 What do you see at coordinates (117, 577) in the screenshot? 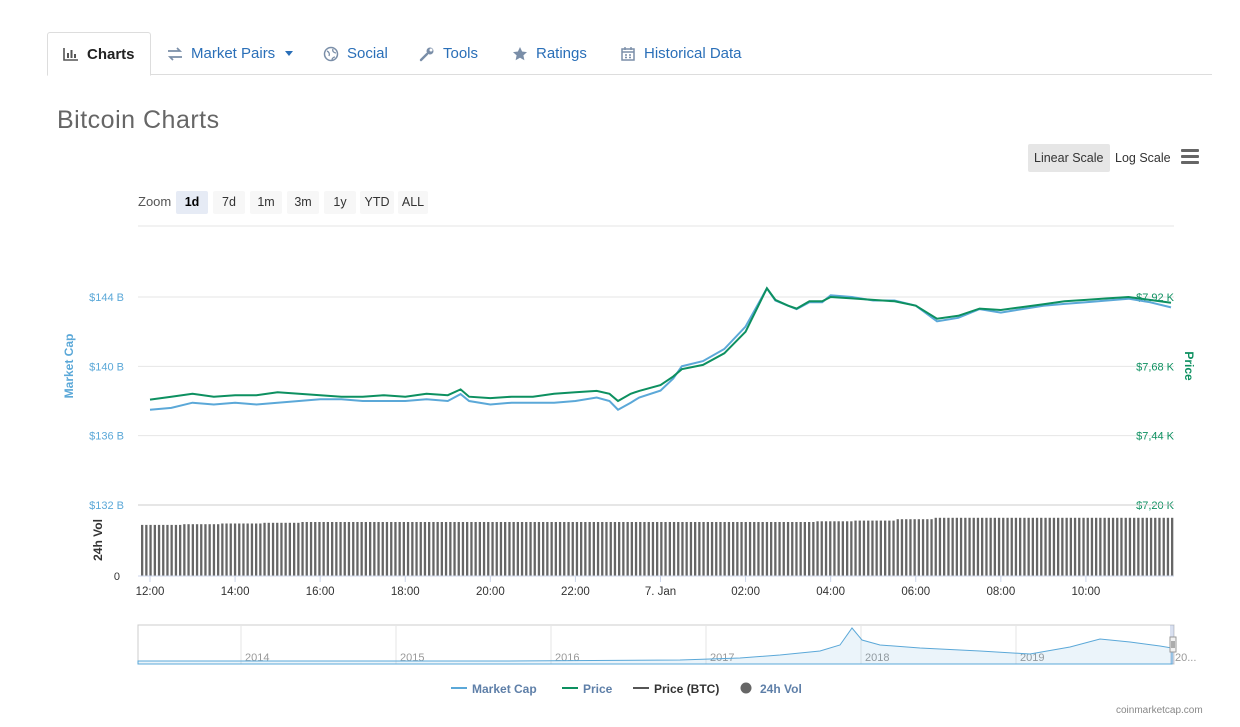
I see `volume-zero-tick: 0` at bounding box center [117, 577].